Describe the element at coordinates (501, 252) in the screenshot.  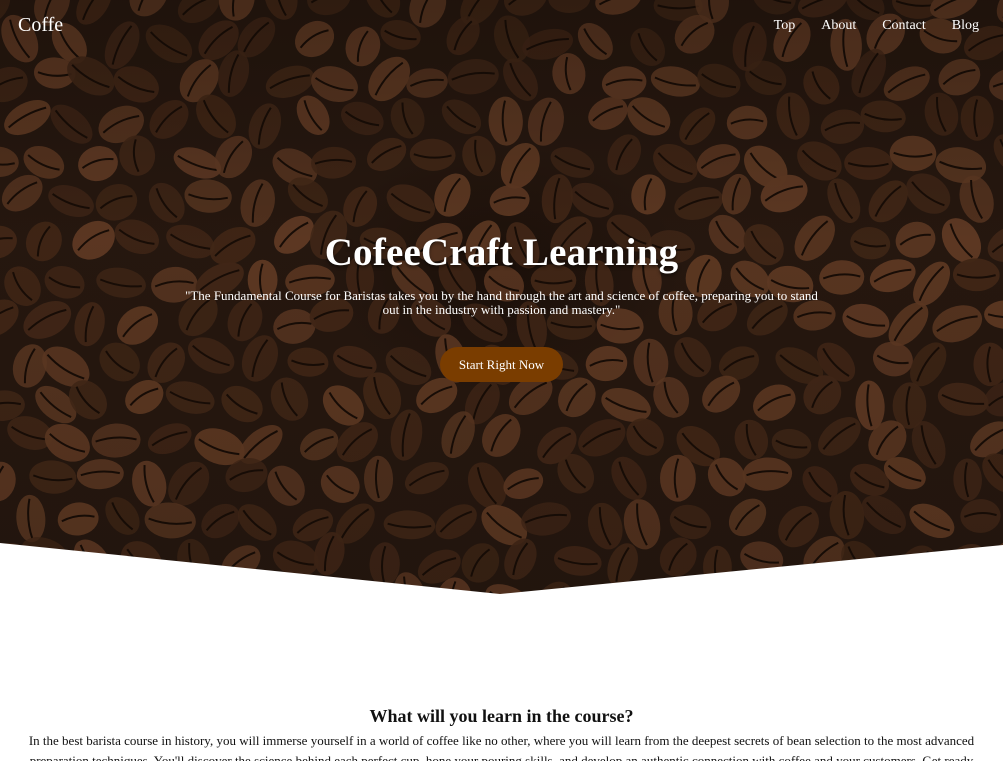
I see `hero-title: CofeeCraft Learning` at that location.